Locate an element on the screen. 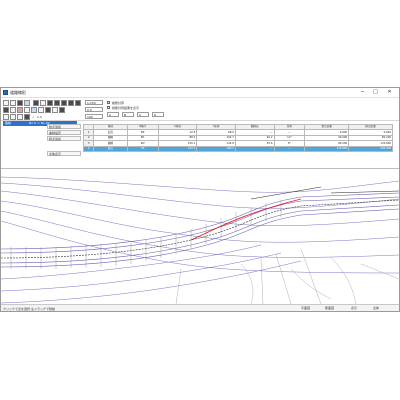 This screenshot has width=400, height=400. table-row-selected: 4 終点 EP 210.4 180.2 — — 135.800 200.000 is located at coordinates (237, 148).